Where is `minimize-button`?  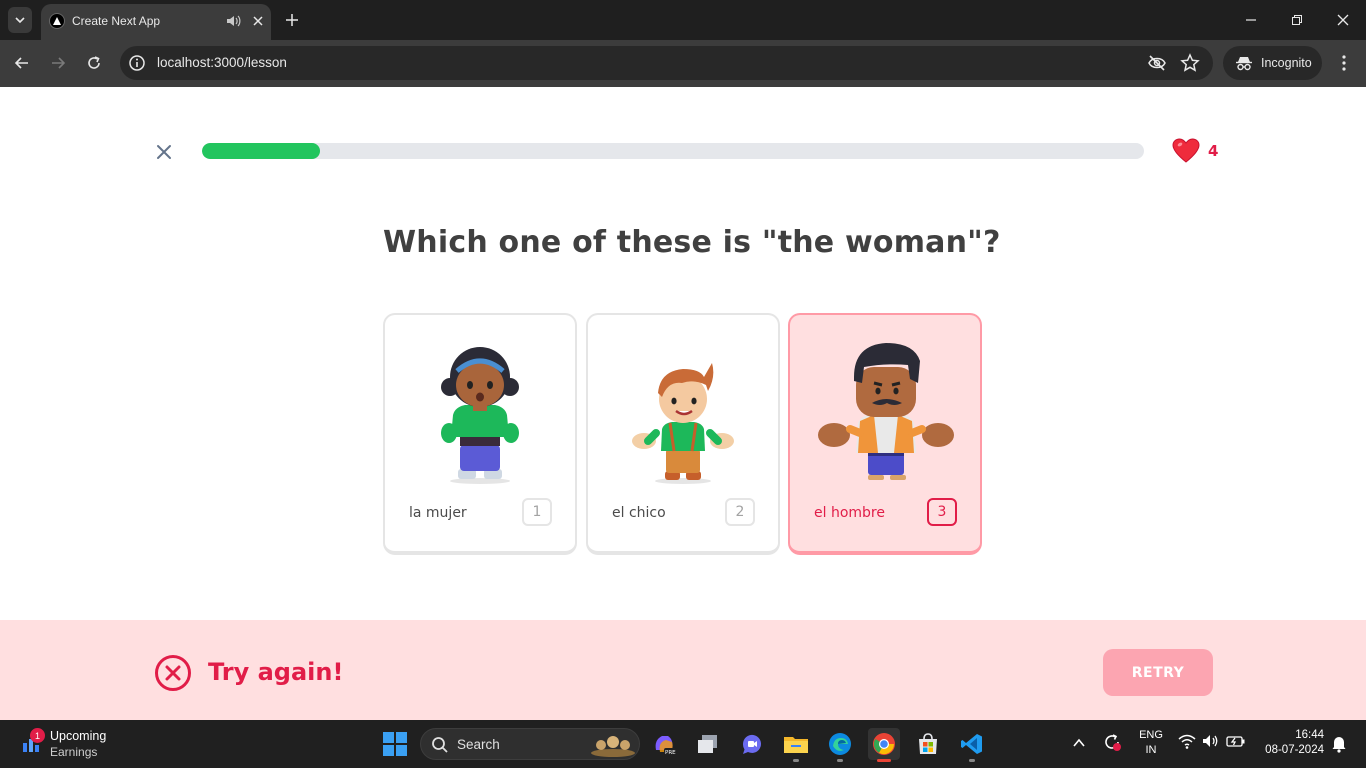 minimize-button is located at coordinates (1251, 20).